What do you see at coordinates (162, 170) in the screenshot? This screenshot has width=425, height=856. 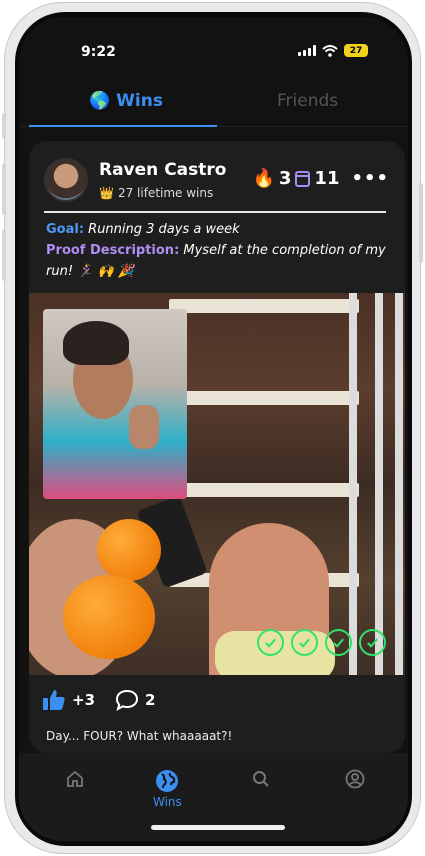 I see `user-name: Raven Castro` at bounding box center [162, 170].